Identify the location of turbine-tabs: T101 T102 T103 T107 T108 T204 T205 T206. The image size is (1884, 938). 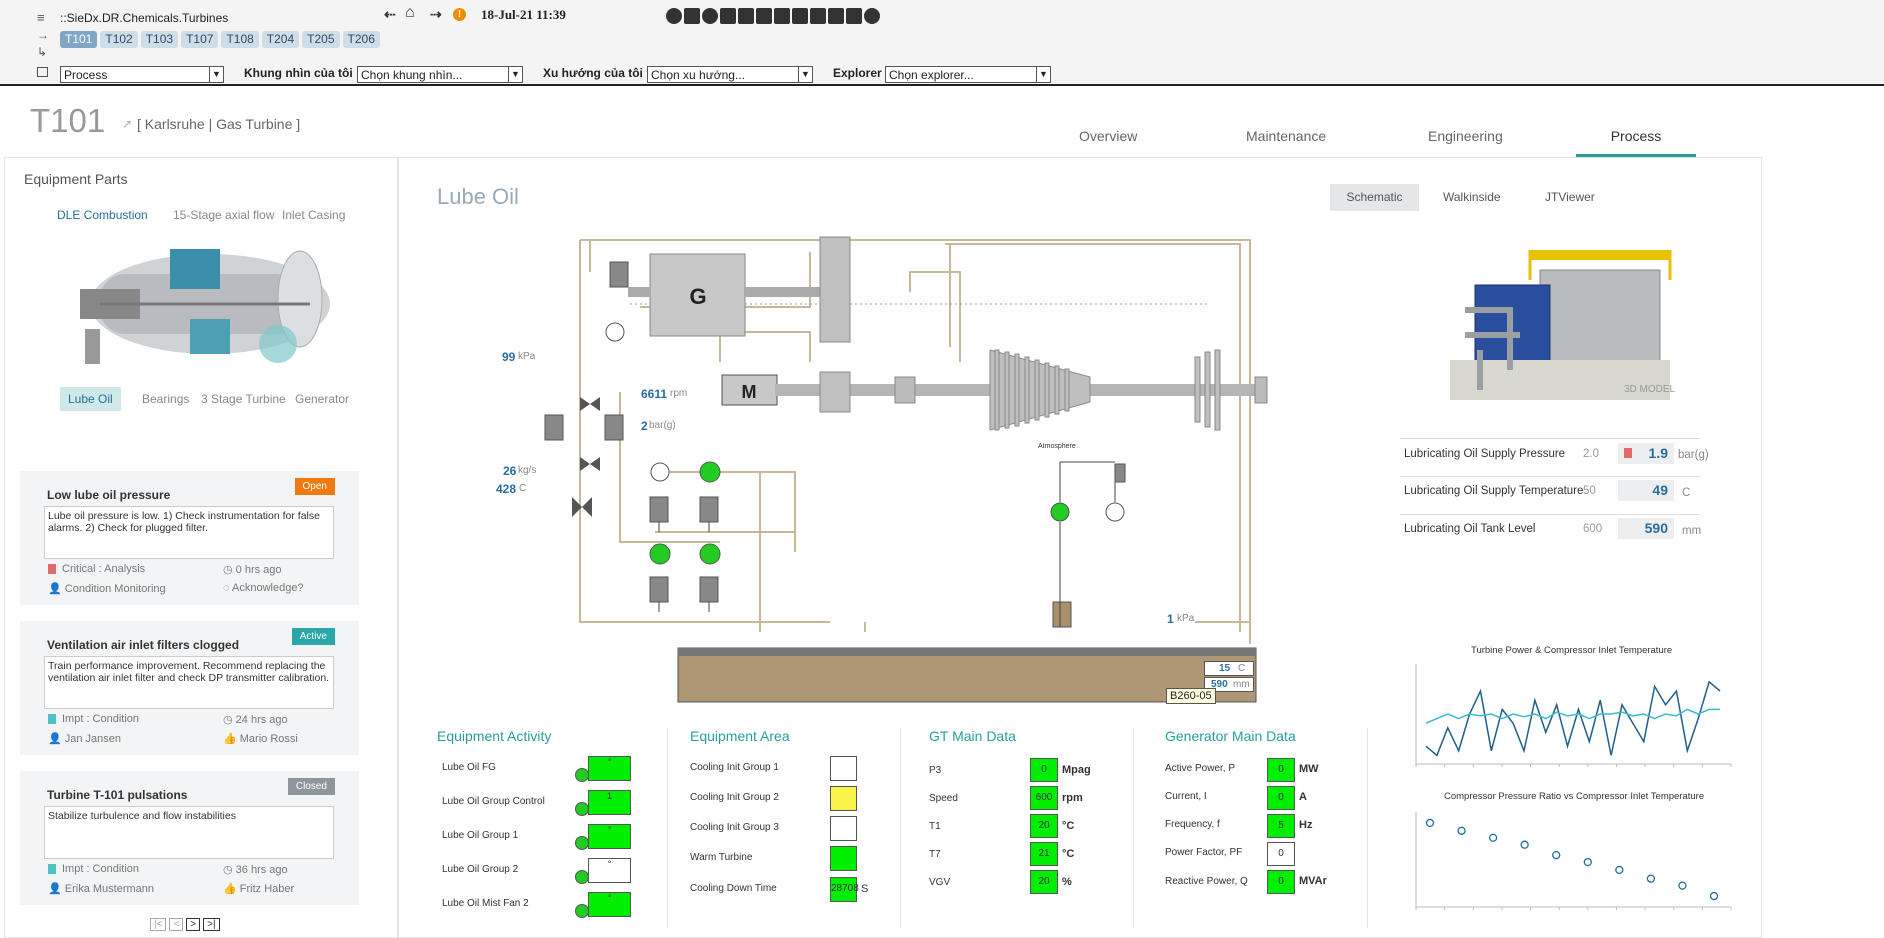
(221, 39).